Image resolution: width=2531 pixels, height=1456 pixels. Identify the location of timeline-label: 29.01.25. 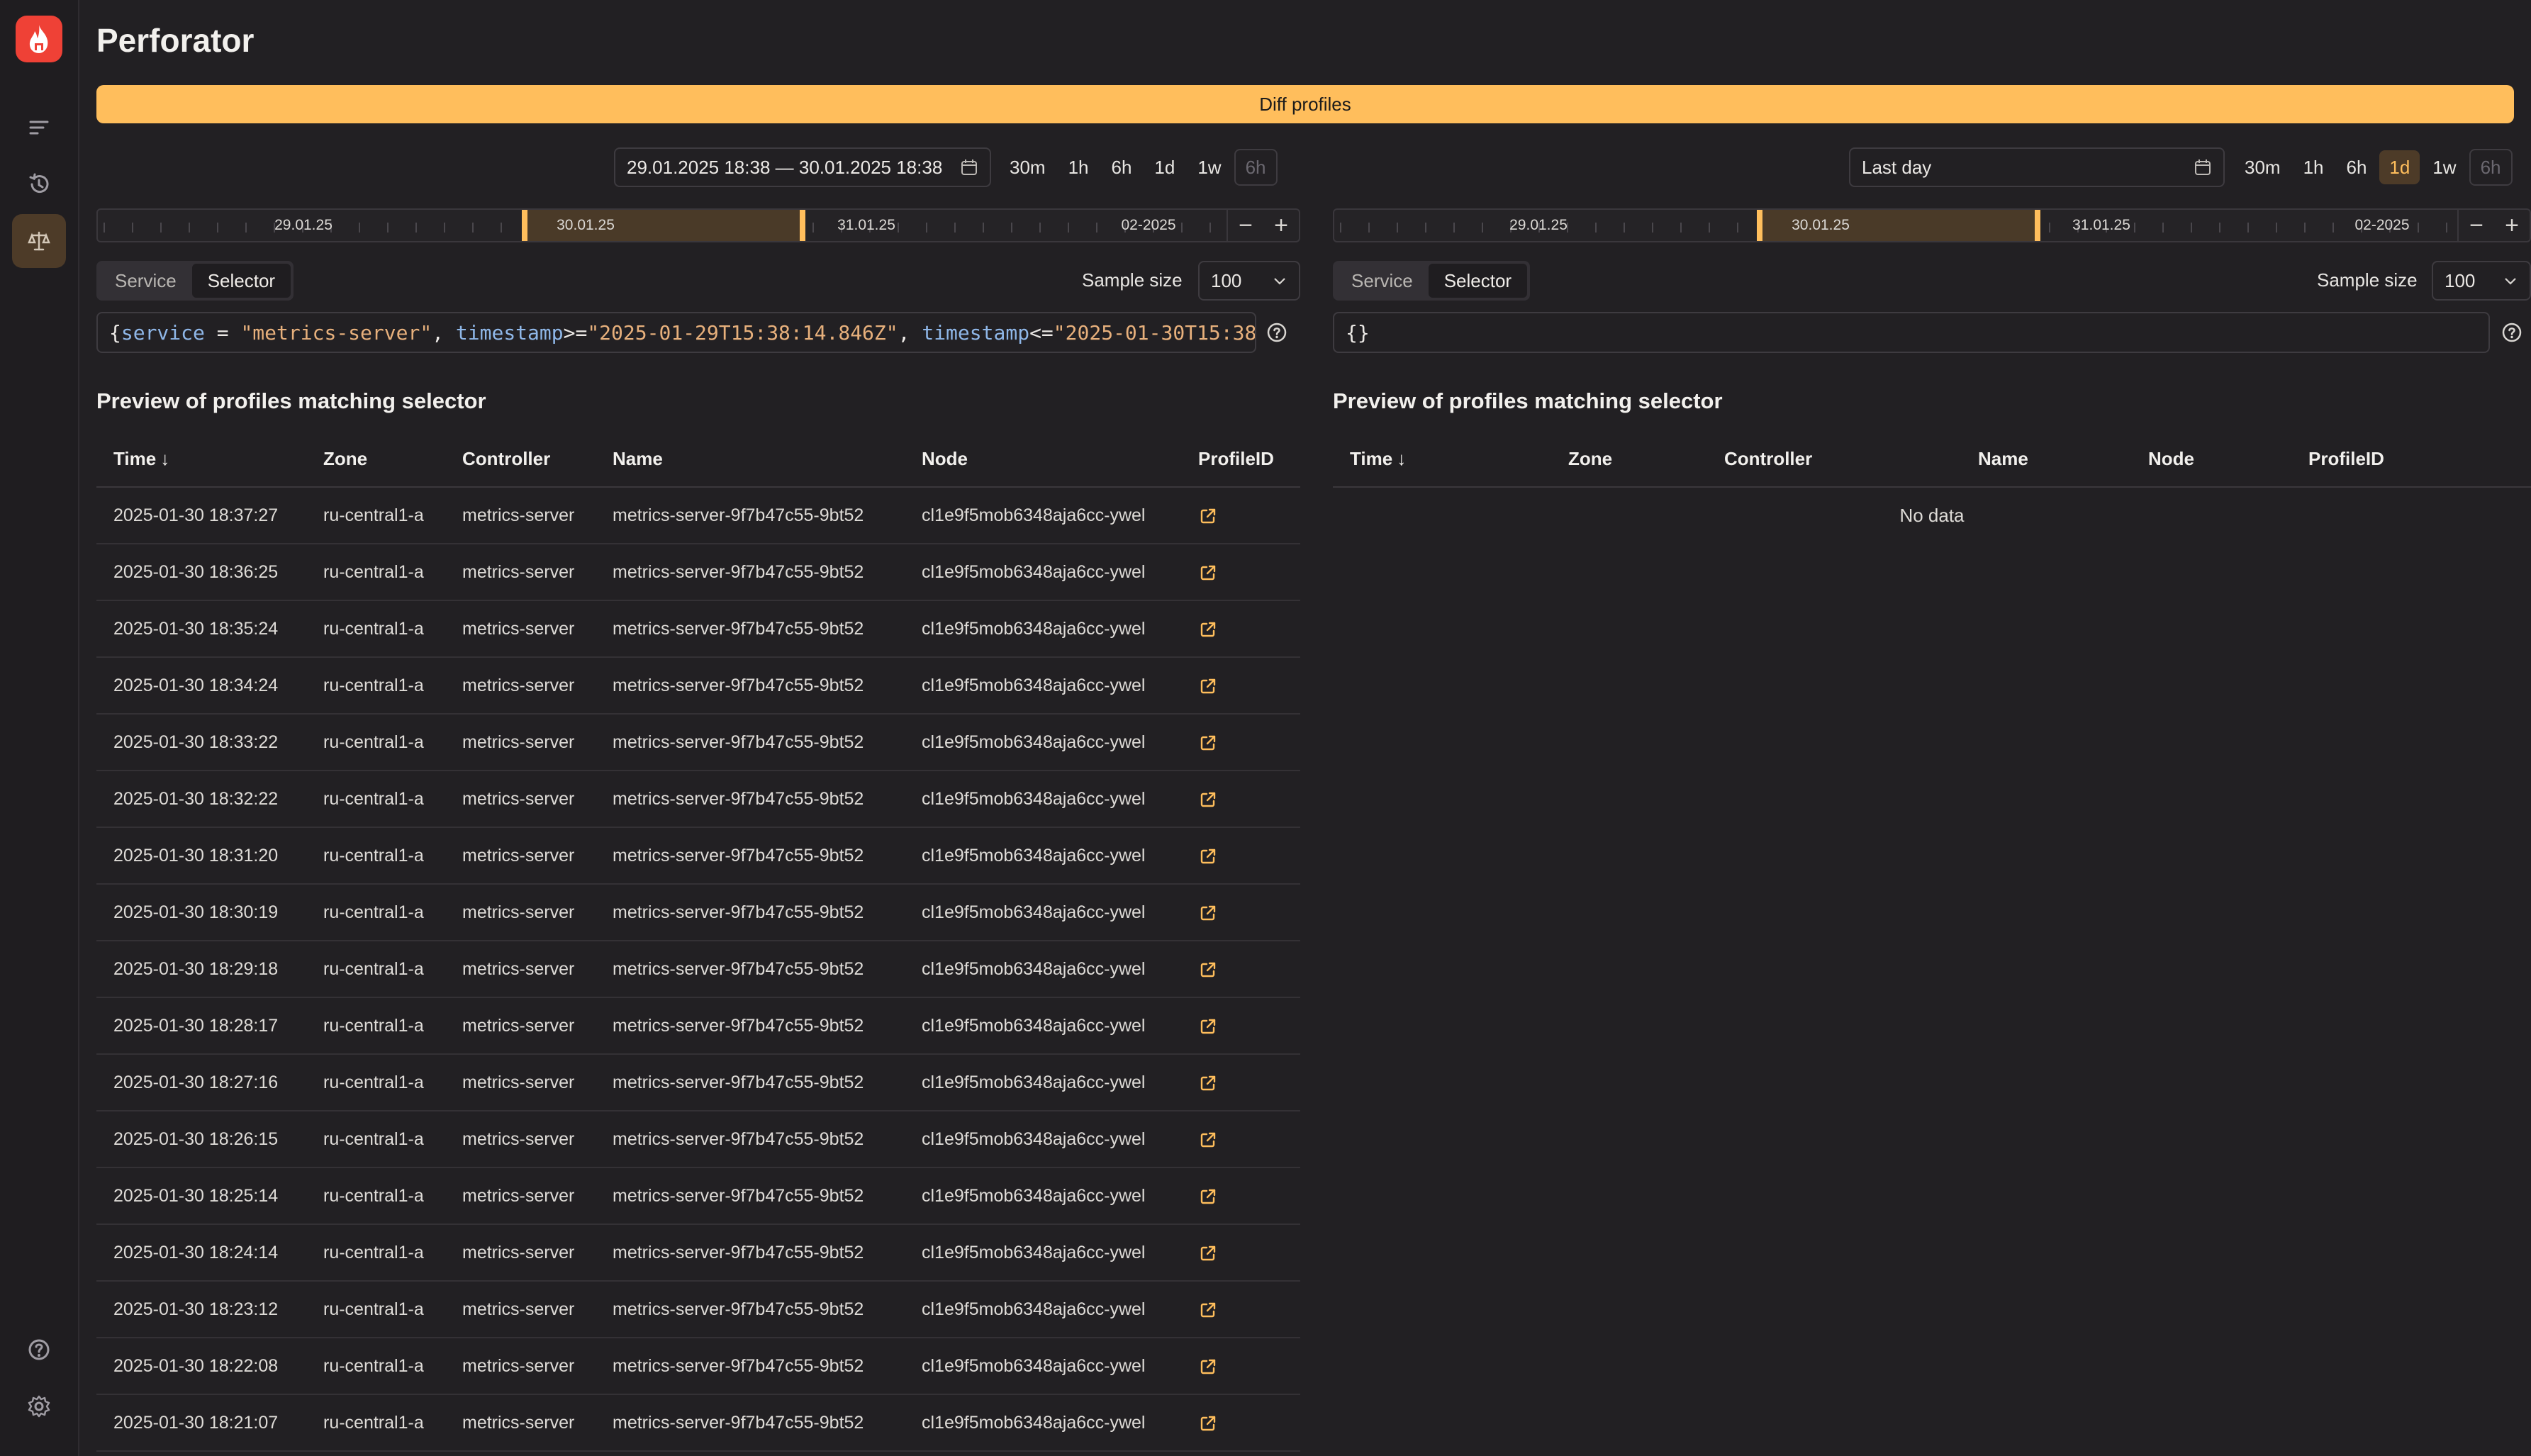
(1538, 225).